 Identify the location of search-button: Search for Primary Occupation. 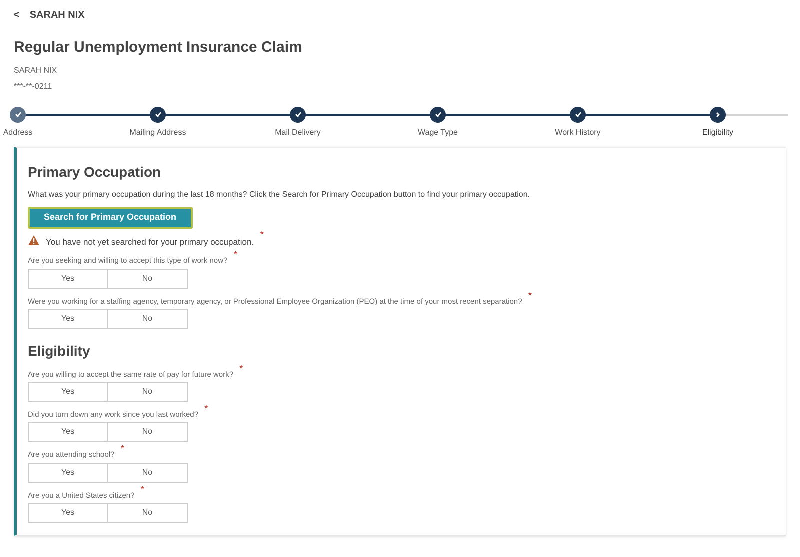
(110, 217).